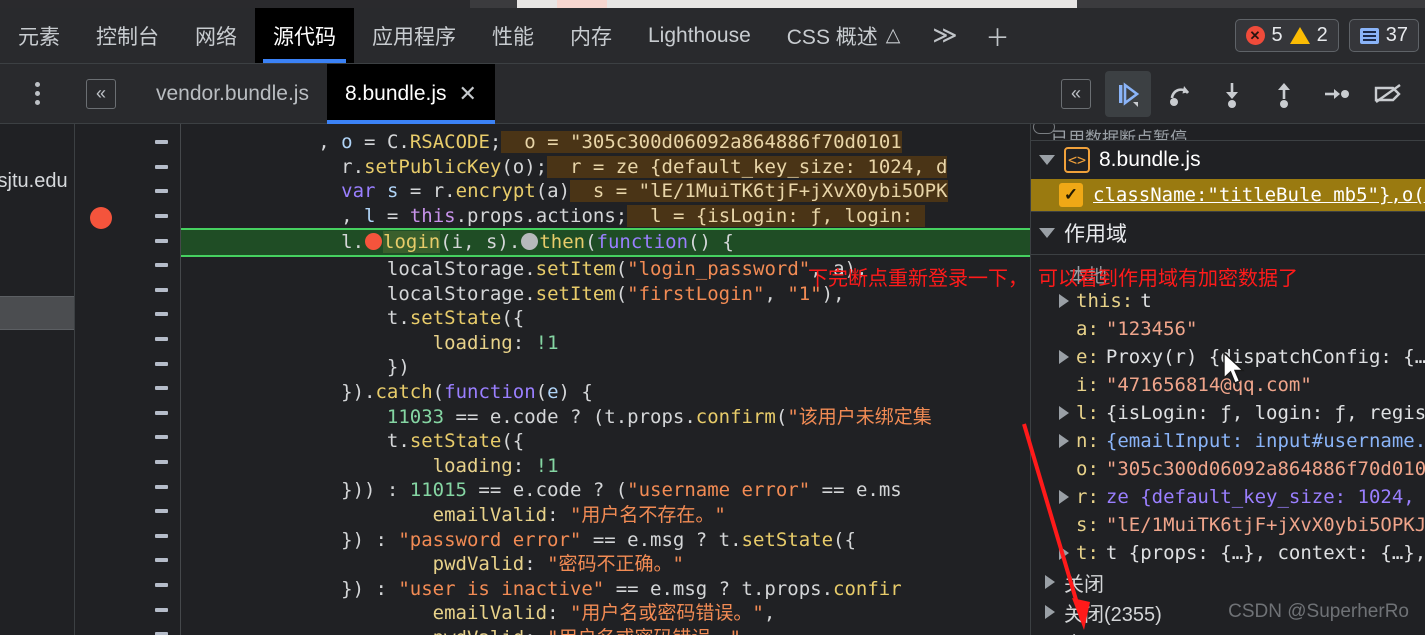 The height and width of the screenshot is (635, 1425). I want to click on breakpoint-marker-icon, so click(101, 218).